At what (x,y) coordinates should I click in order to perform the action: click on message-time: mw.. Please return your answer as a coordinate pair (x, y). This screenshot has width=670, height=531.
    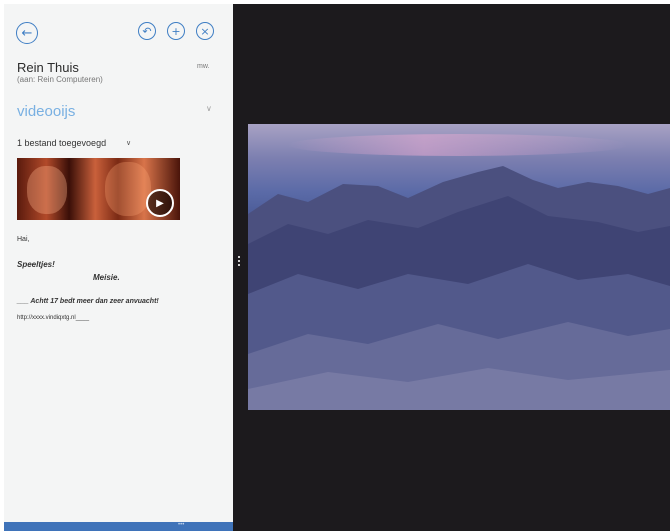
    Looking at the image, I should click on (203, 66).